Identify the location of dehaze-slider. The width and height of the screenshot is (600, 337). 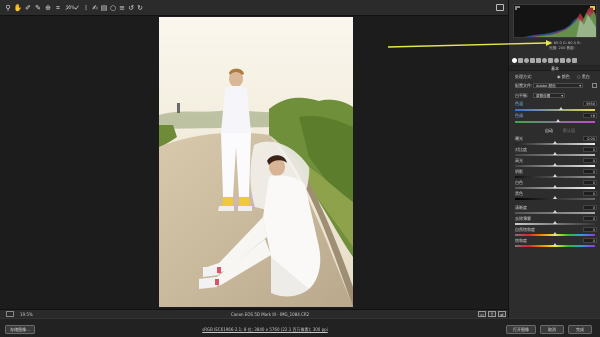
(555, 223).